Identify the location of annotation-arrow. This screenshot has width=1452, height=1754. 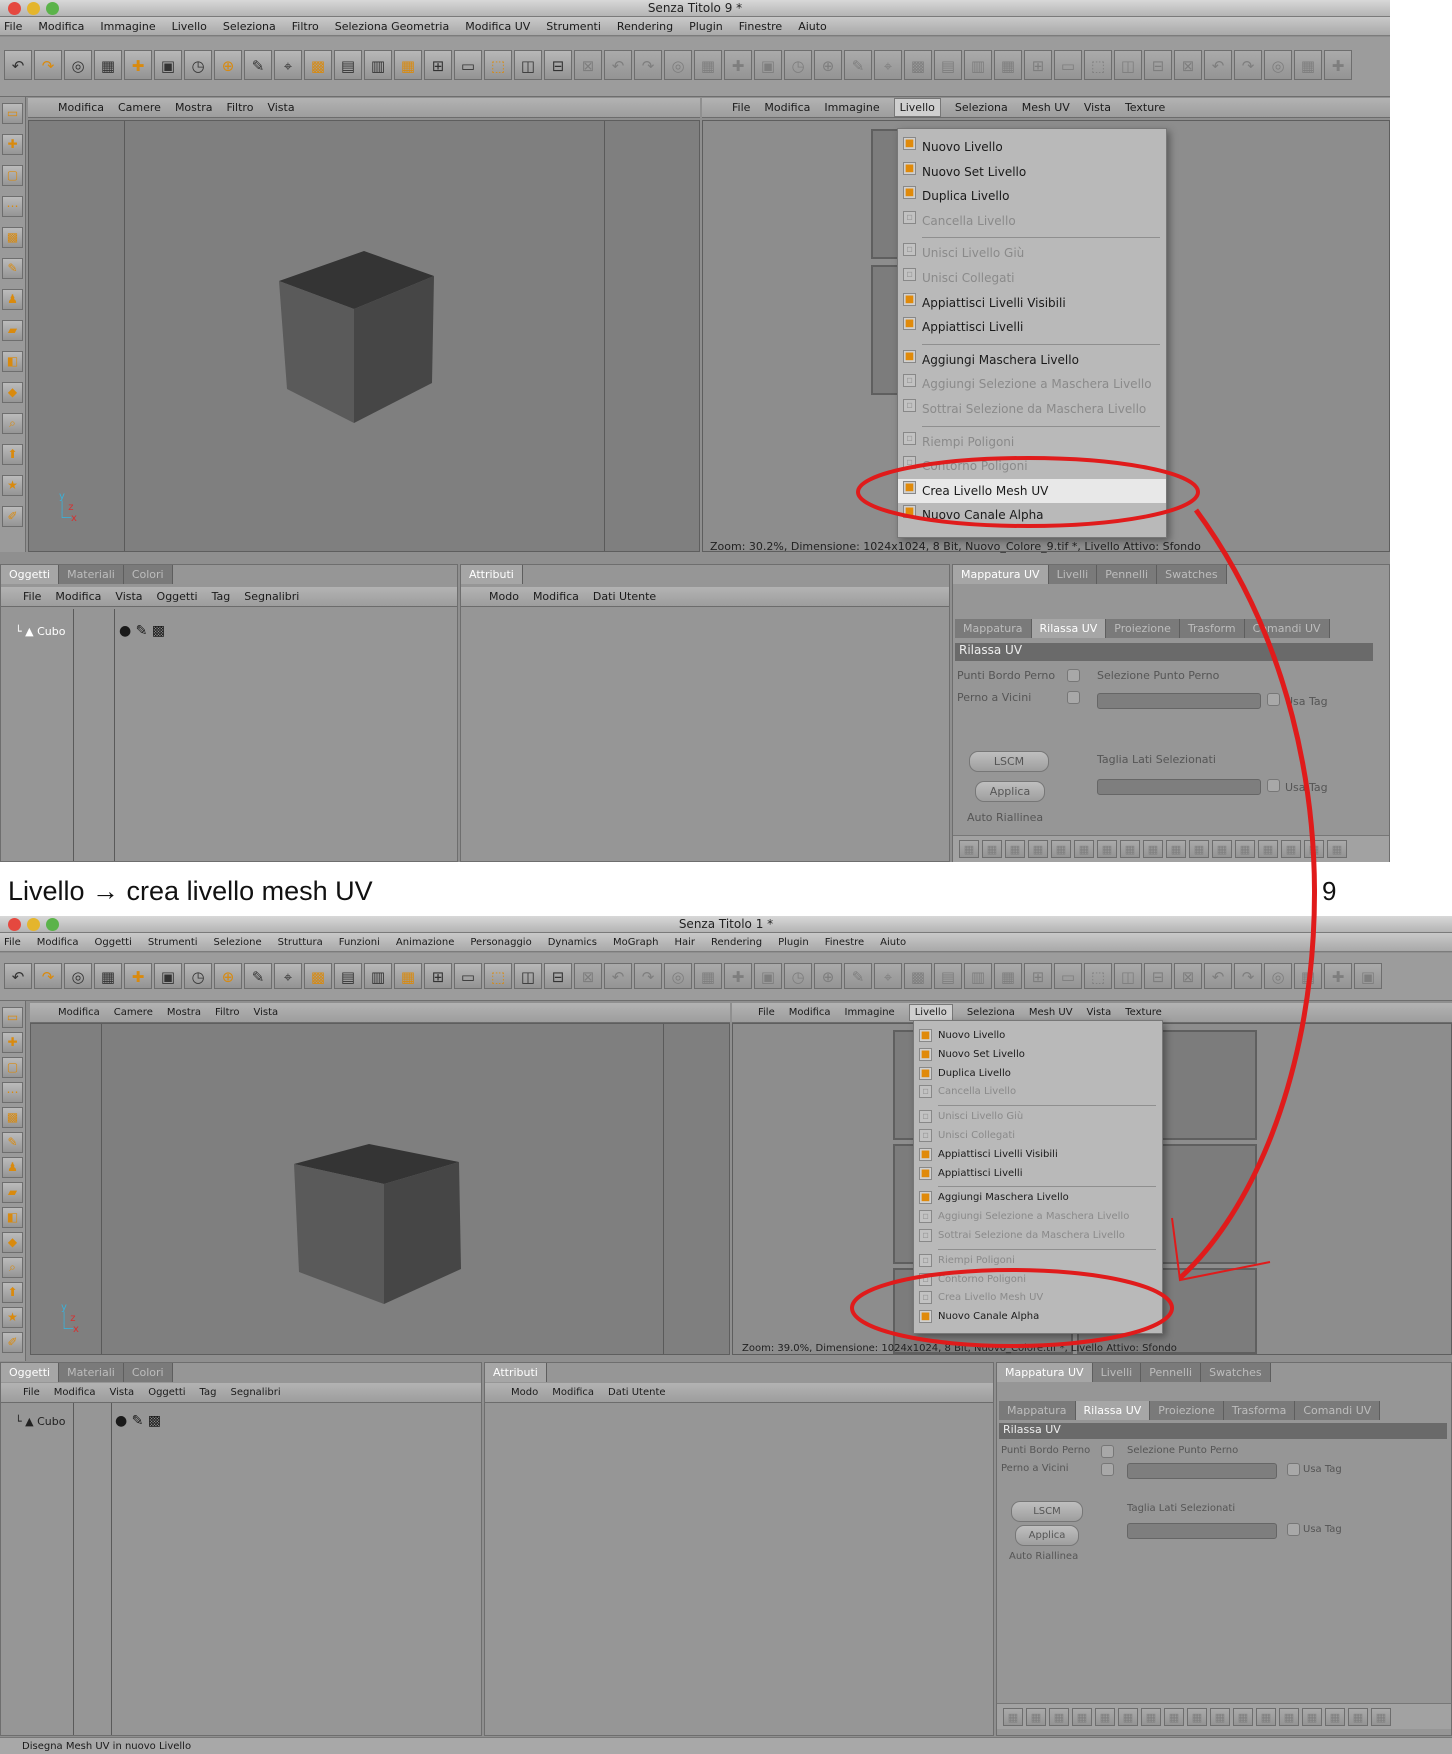
(1247, 894).